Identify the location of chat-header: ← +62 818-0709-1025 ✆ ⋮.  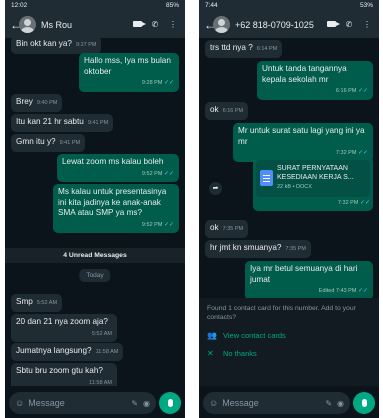
(289, 24).